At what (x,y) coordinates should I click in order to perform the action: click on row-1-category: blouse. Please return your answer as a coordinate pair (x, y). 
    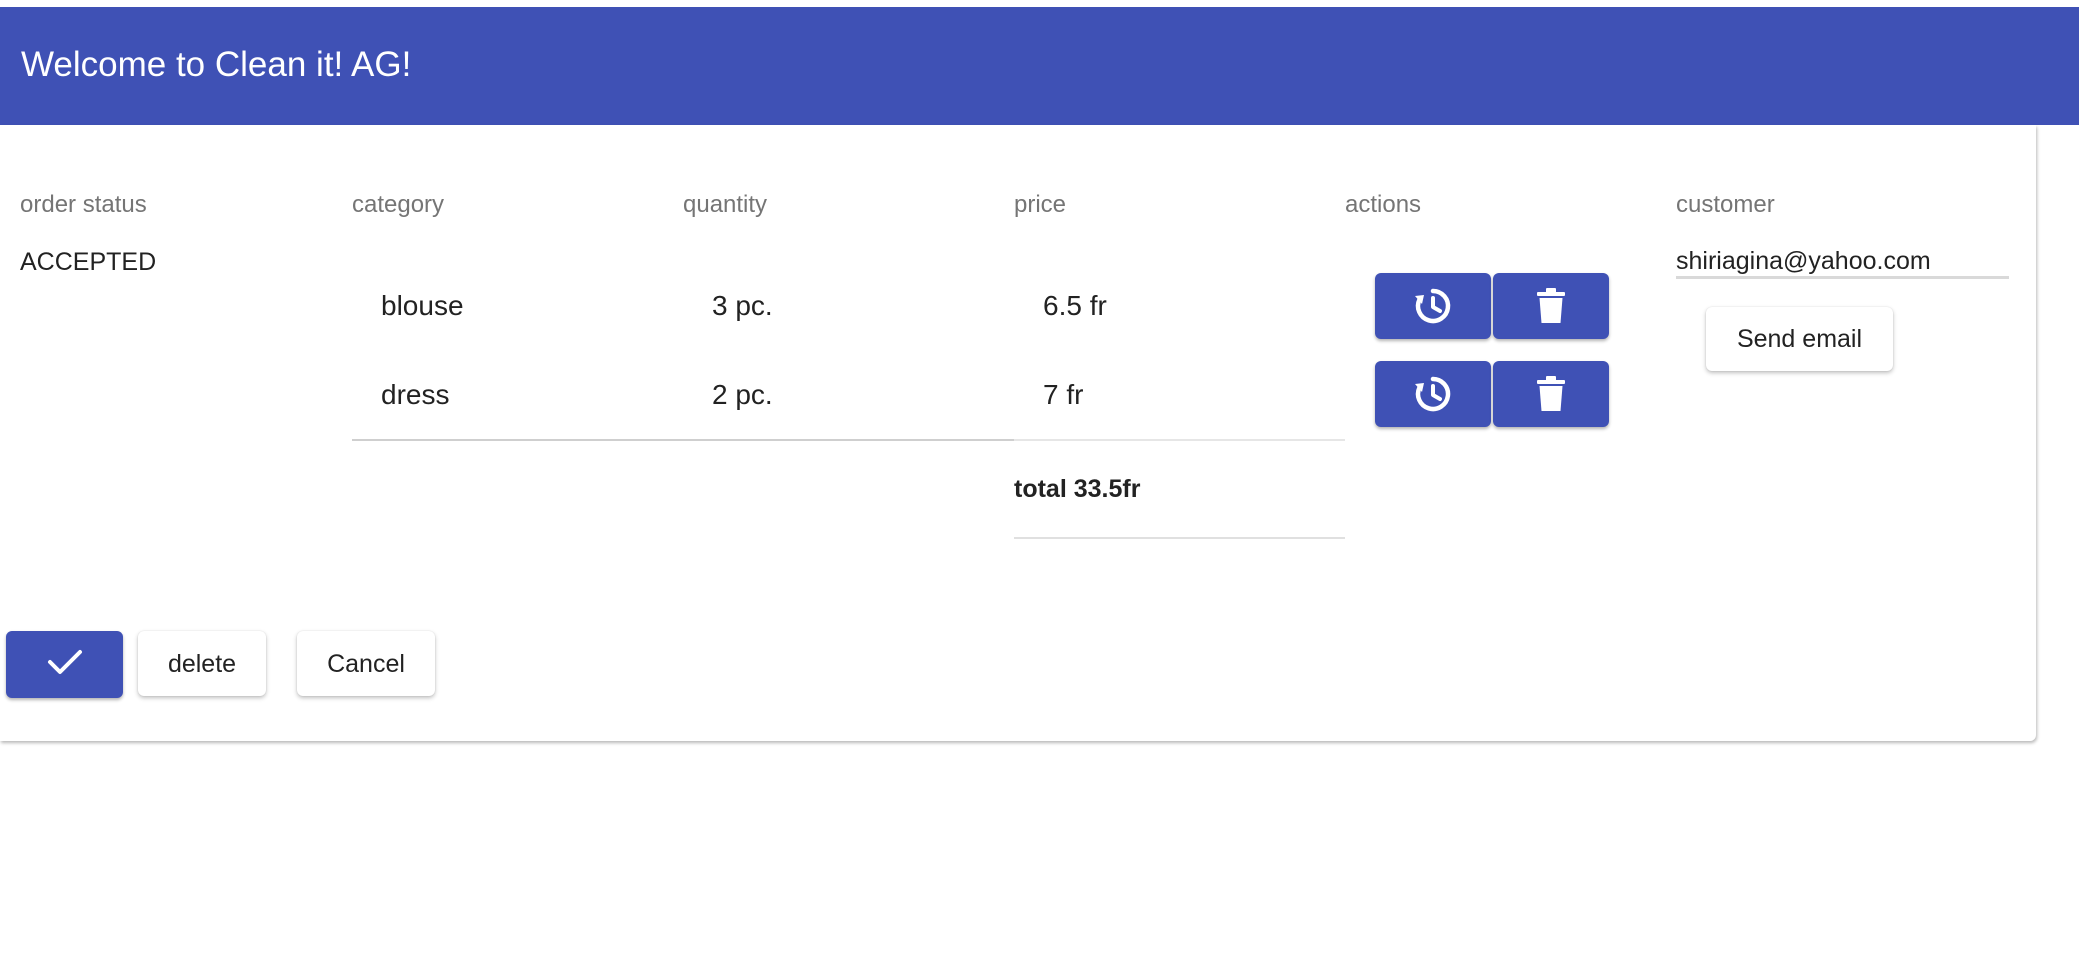
    Looking at the image, I should click on (422, 305).